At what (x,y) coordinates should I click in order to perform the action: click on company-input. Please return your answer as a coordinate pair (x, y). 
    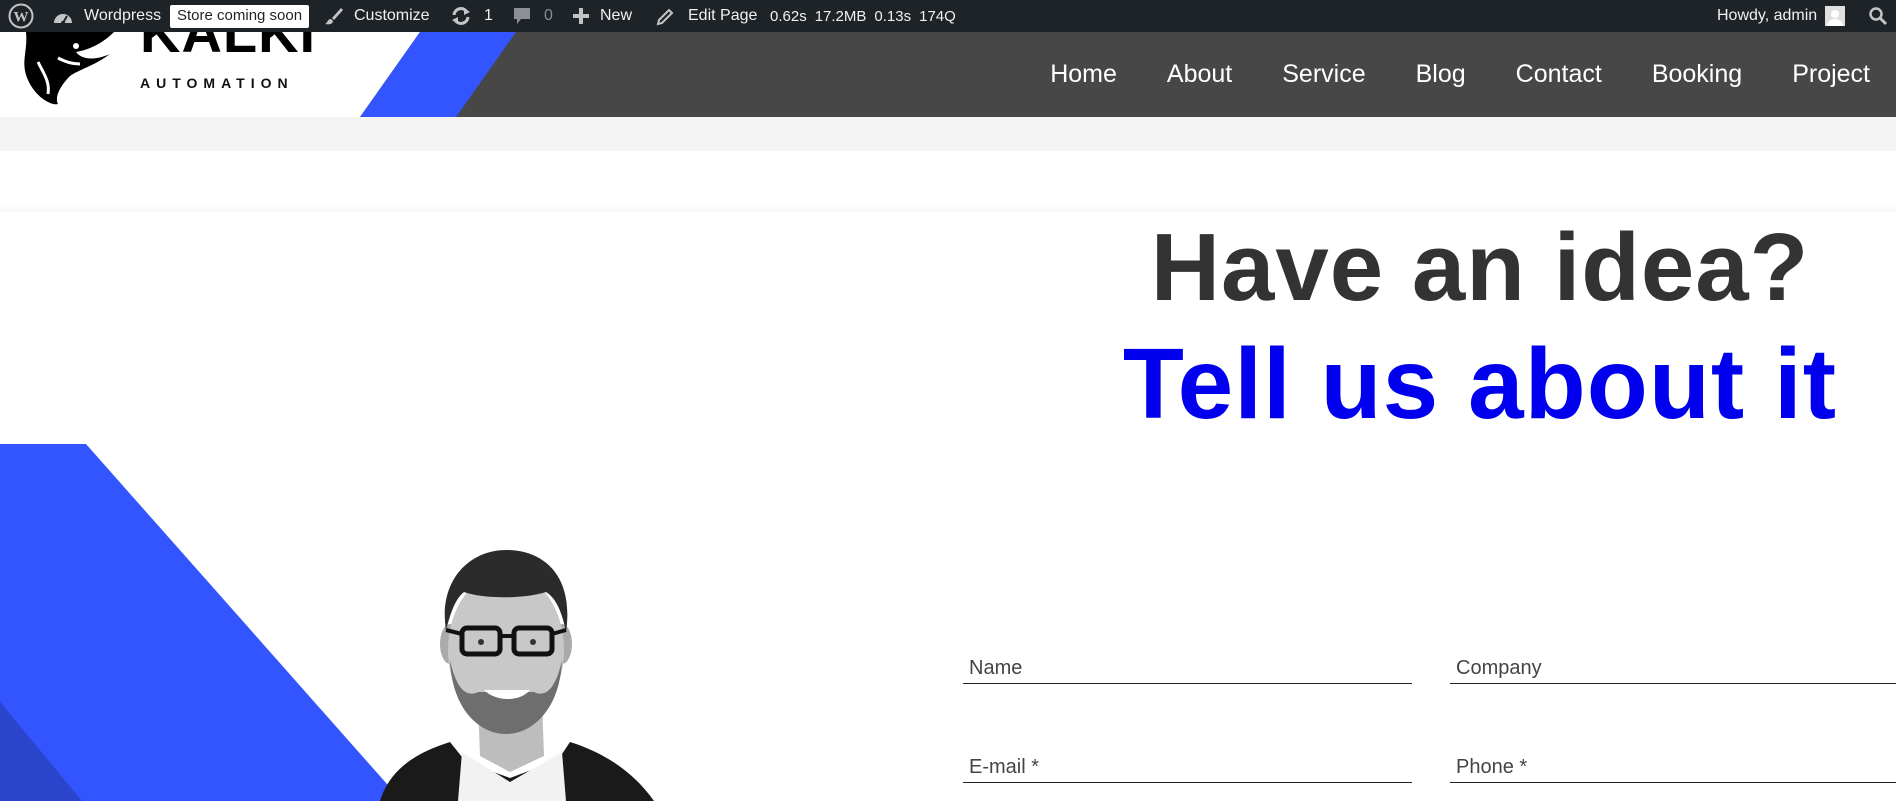
    Looking at the image, I should click on (1673, 658).